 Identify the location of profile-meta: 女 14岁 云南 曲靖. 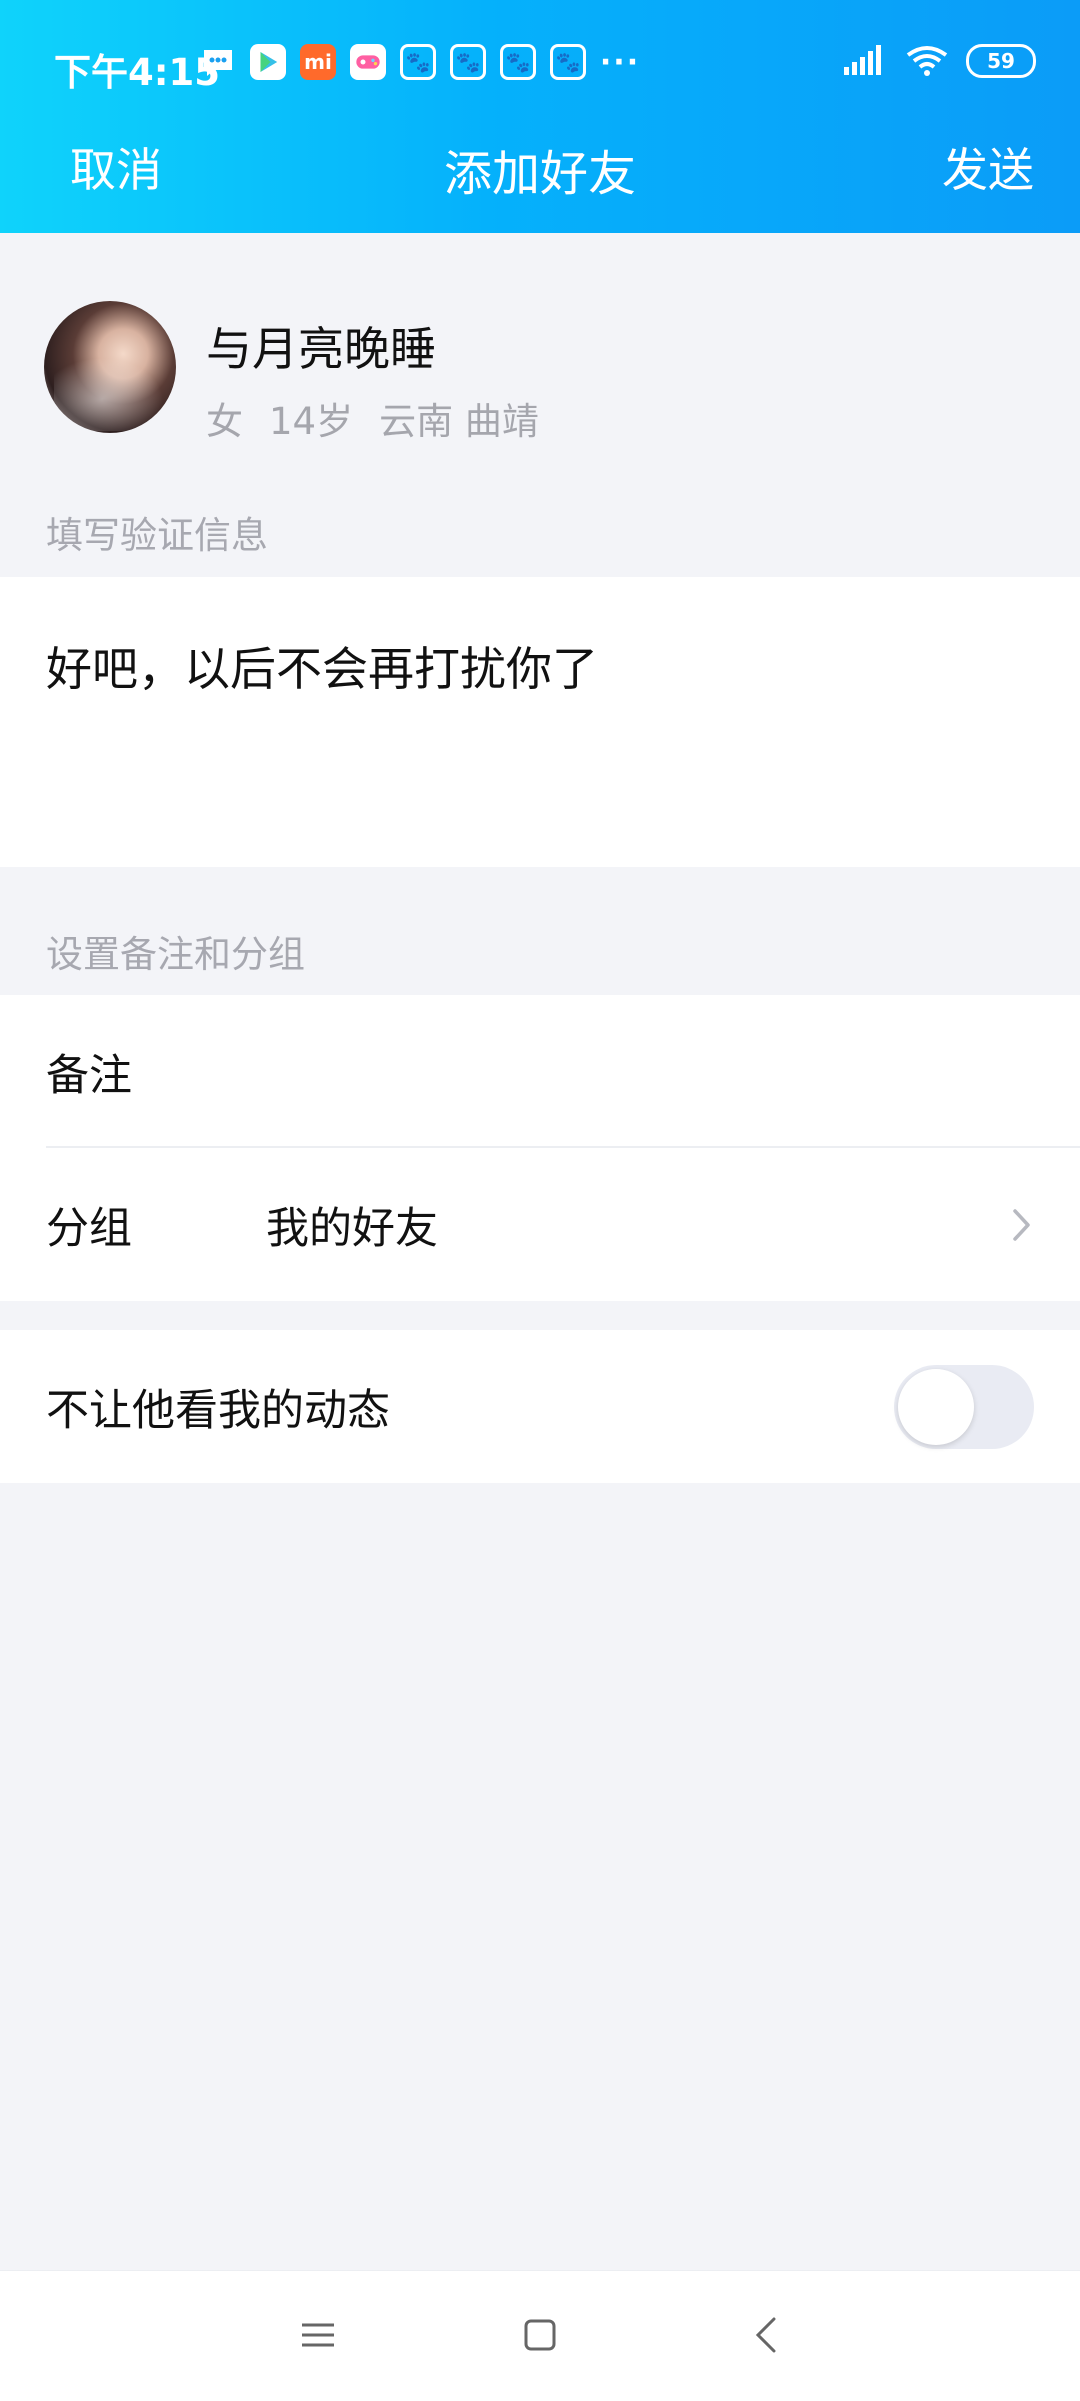
(372, 418).